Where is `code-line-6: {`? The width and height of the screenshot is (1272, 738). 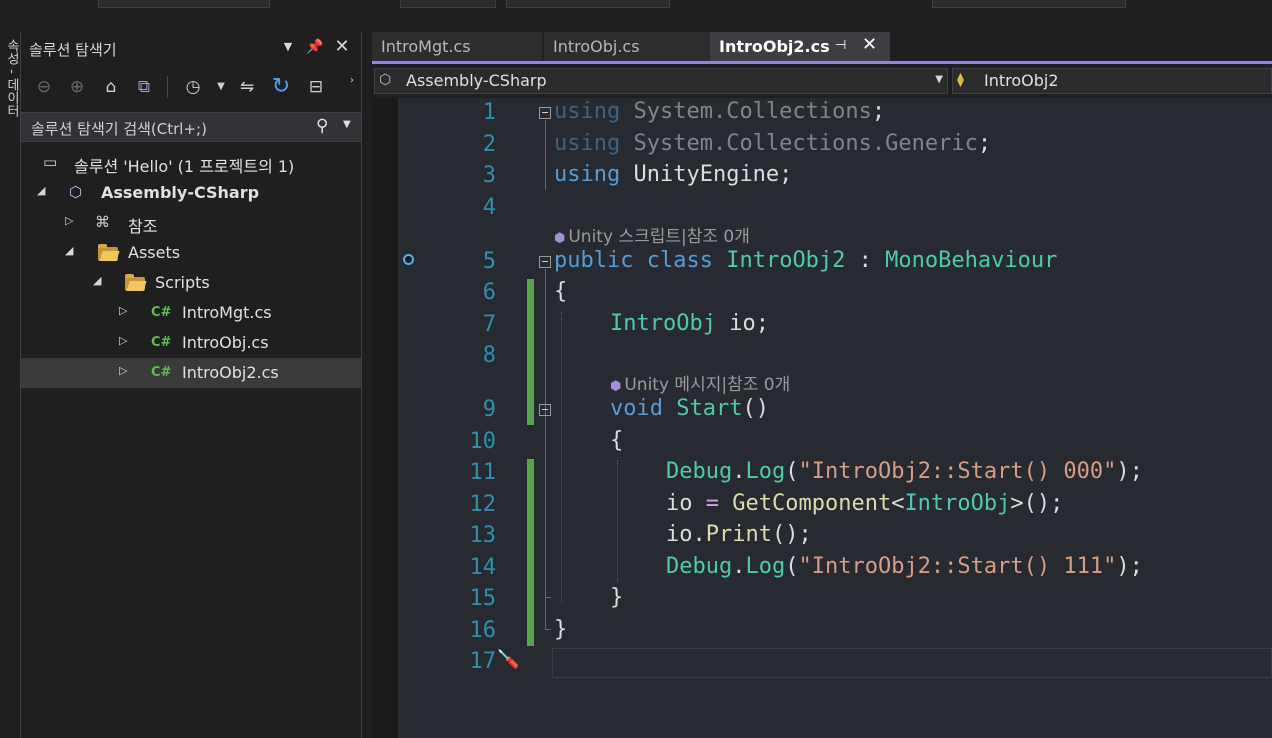
code-line-6: { is located at coordinates (561, 291).